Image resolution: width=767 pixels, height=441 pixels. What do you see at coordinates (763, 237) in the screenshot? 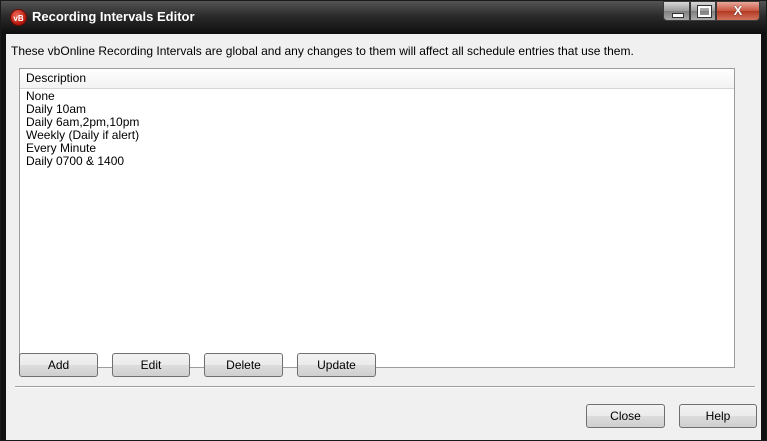
I see `right-frame` at bounding box center [763, 237].